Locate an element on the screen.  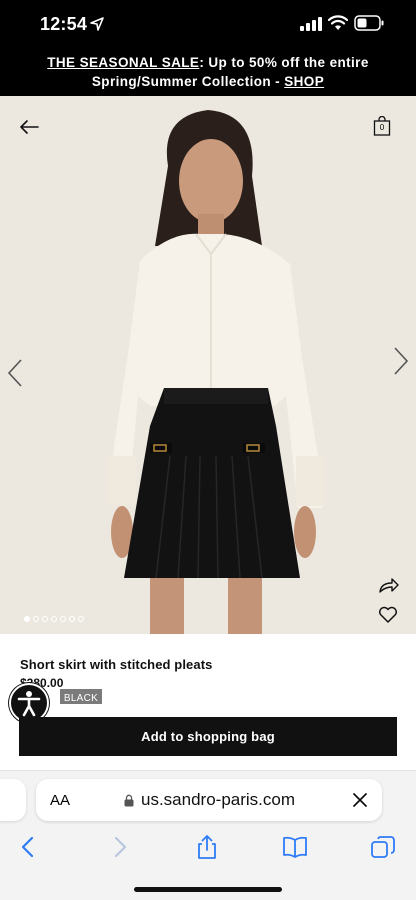
address-bar: AA us.sandro-paris.com is located at coordinates (209, 800).